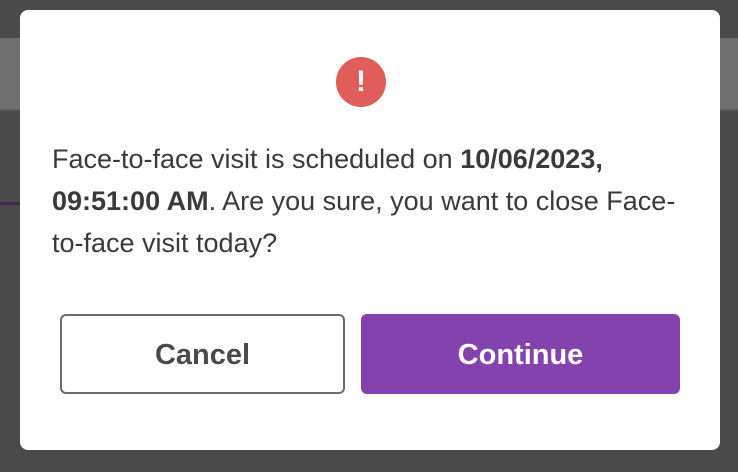  I want to click on message-prefix: Face-to-face visit is scheduled on, so click(256, 159).